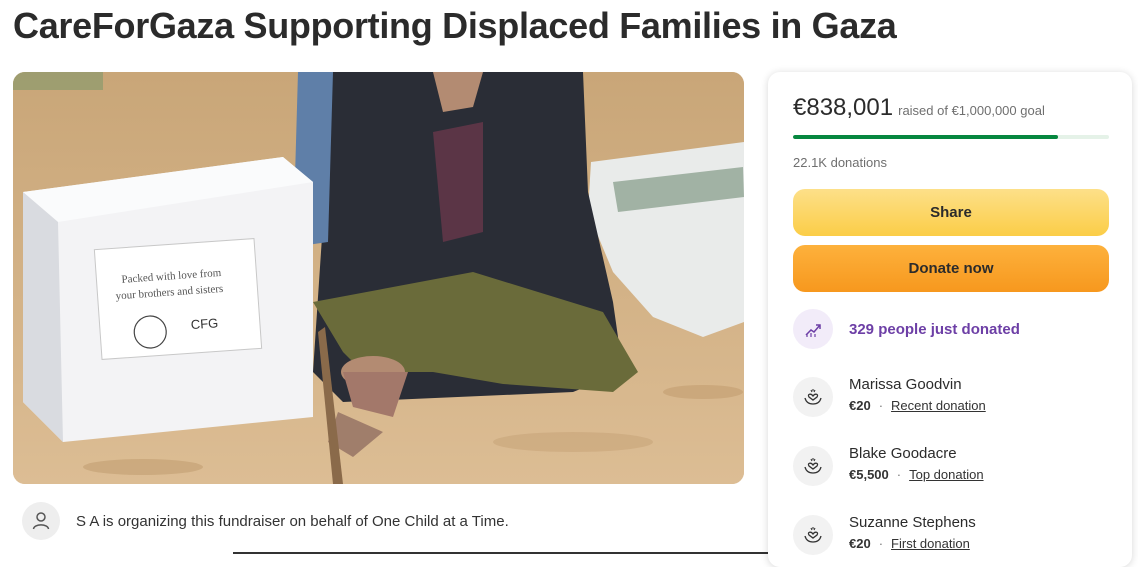 This screenshot has height=567, width=1138. Describe the element at coordinates (946, 474) in the screenshot. I see `top-donation-link: Top donation` at that location.